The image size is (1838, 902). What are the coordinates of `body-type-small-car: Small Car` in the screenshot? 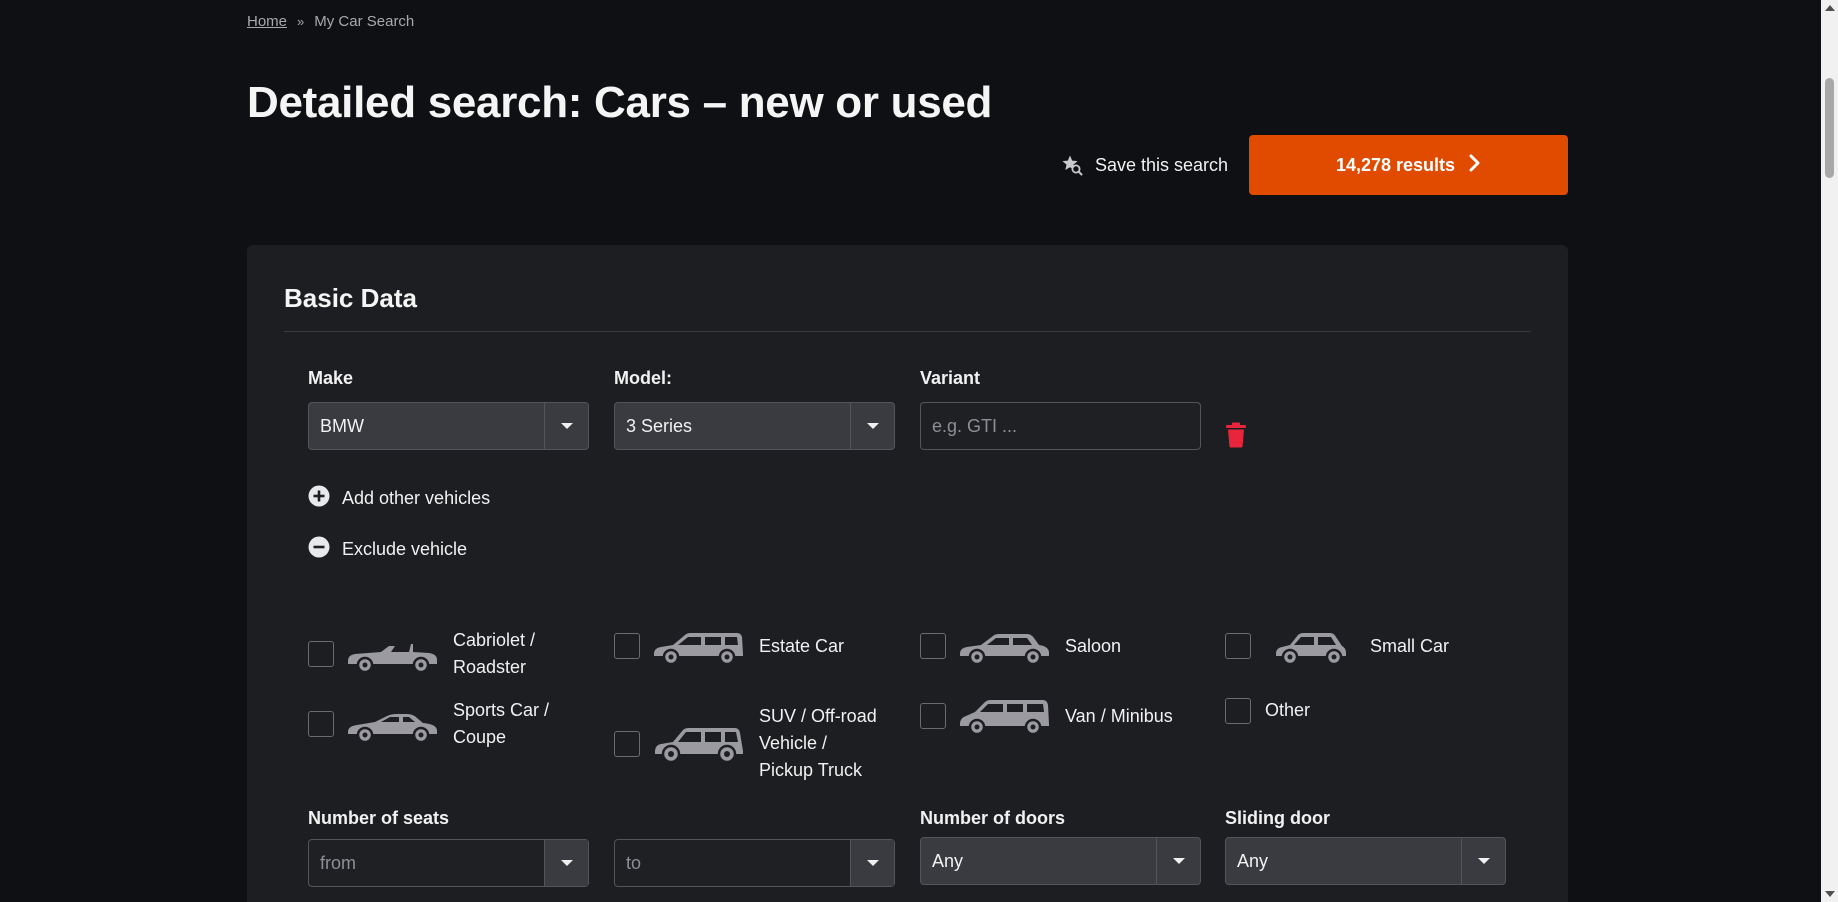 It's located at (1337, 646).